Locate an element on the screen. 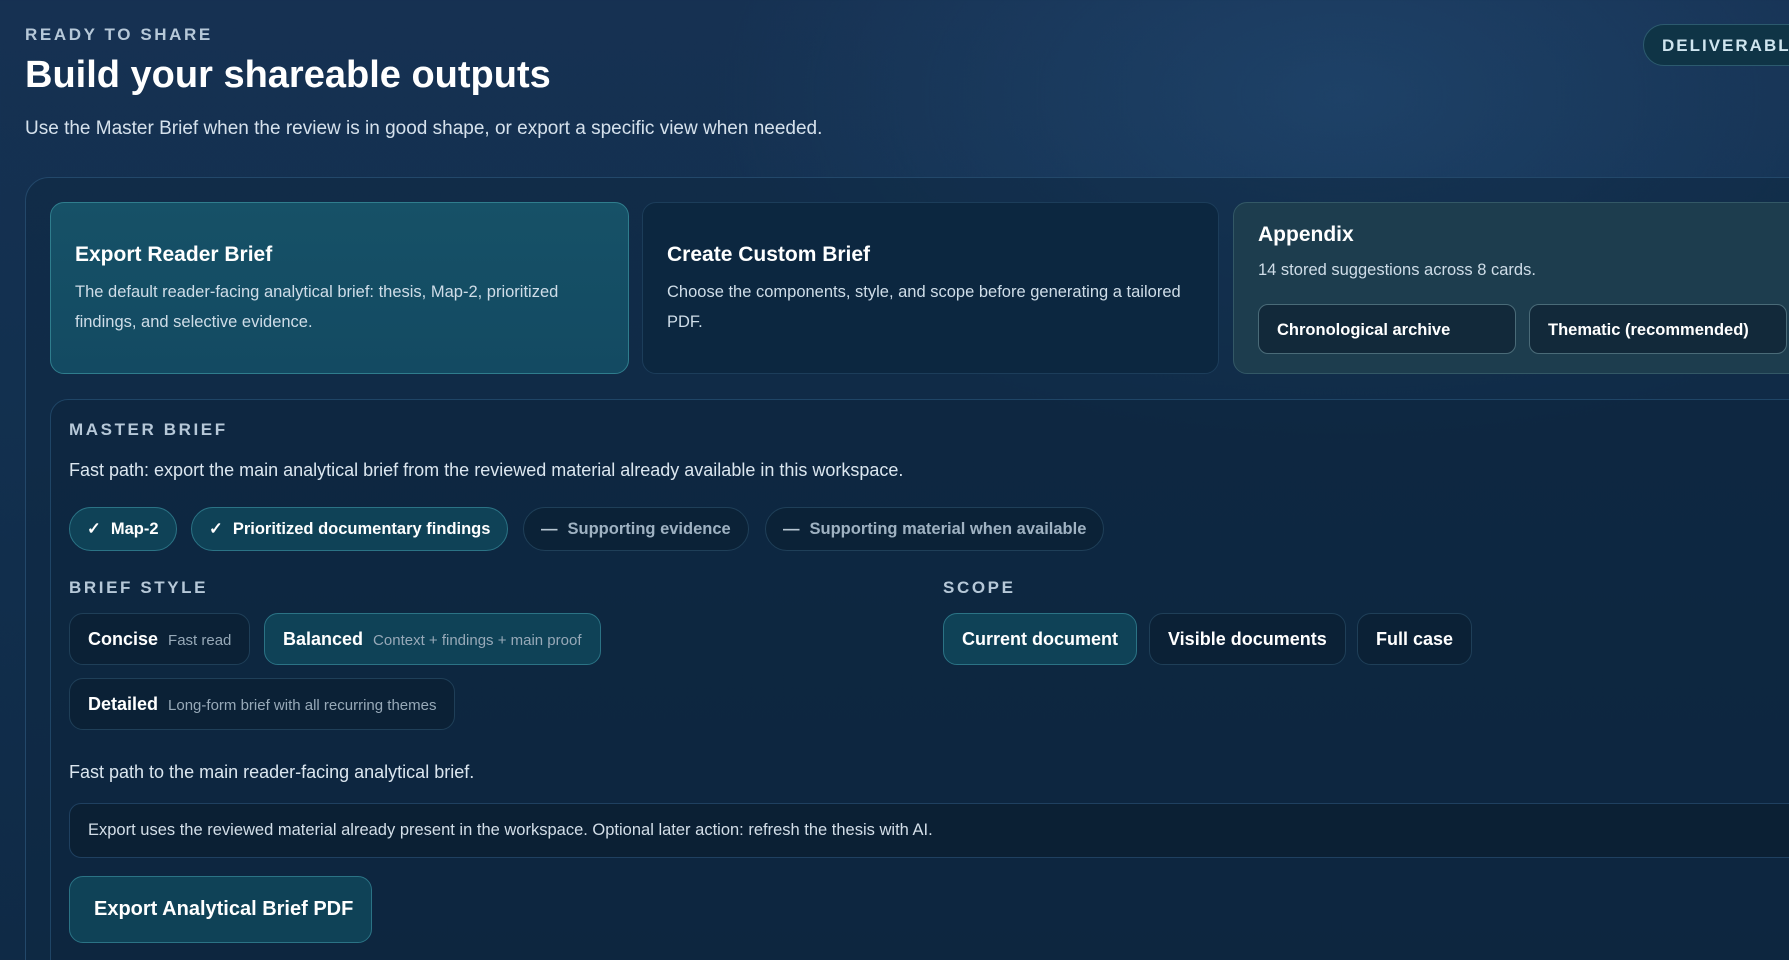 This screenshot has width=1789, height=960. component-chip-map-2: ✓ Map-2 is located at coordinates (123, 529).